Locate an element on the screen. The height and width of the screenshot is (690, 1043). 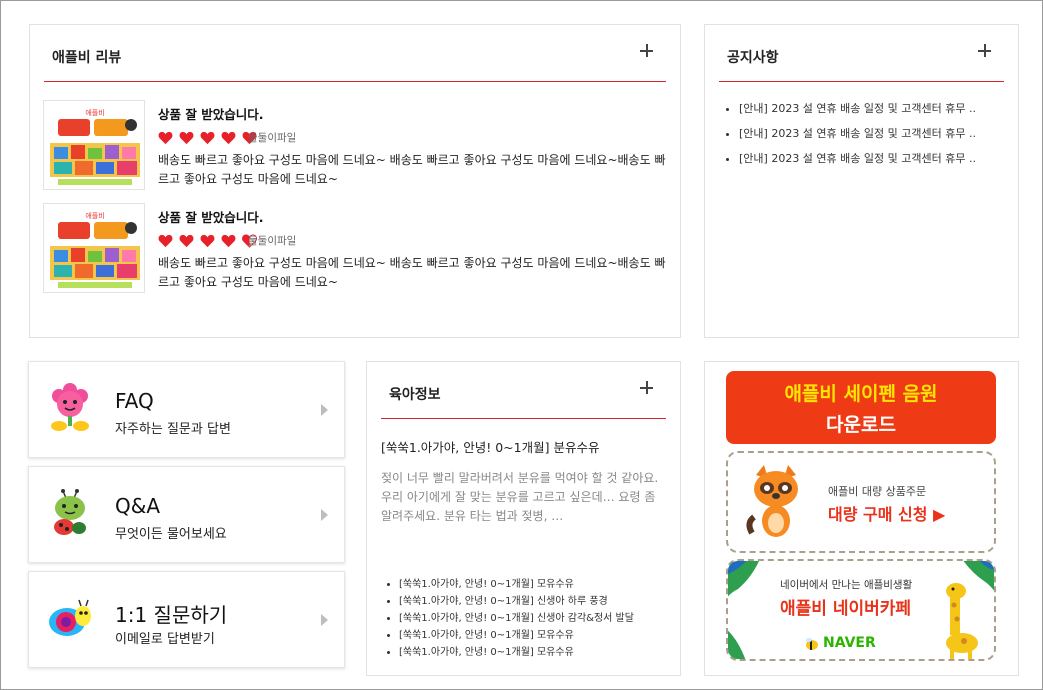
inquiry-card-subtitle: 이메일로 답변받기 is located at coordinates (165, 639).